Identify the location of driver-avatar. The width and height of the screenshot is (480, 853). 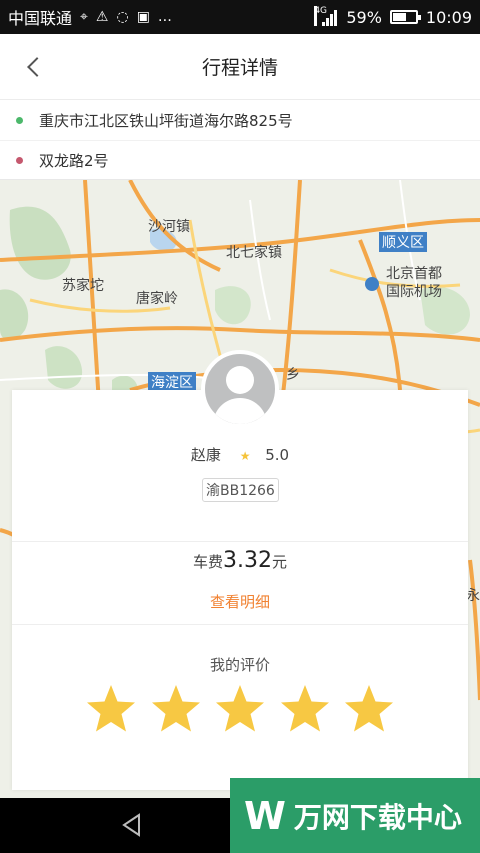
(240, 389).